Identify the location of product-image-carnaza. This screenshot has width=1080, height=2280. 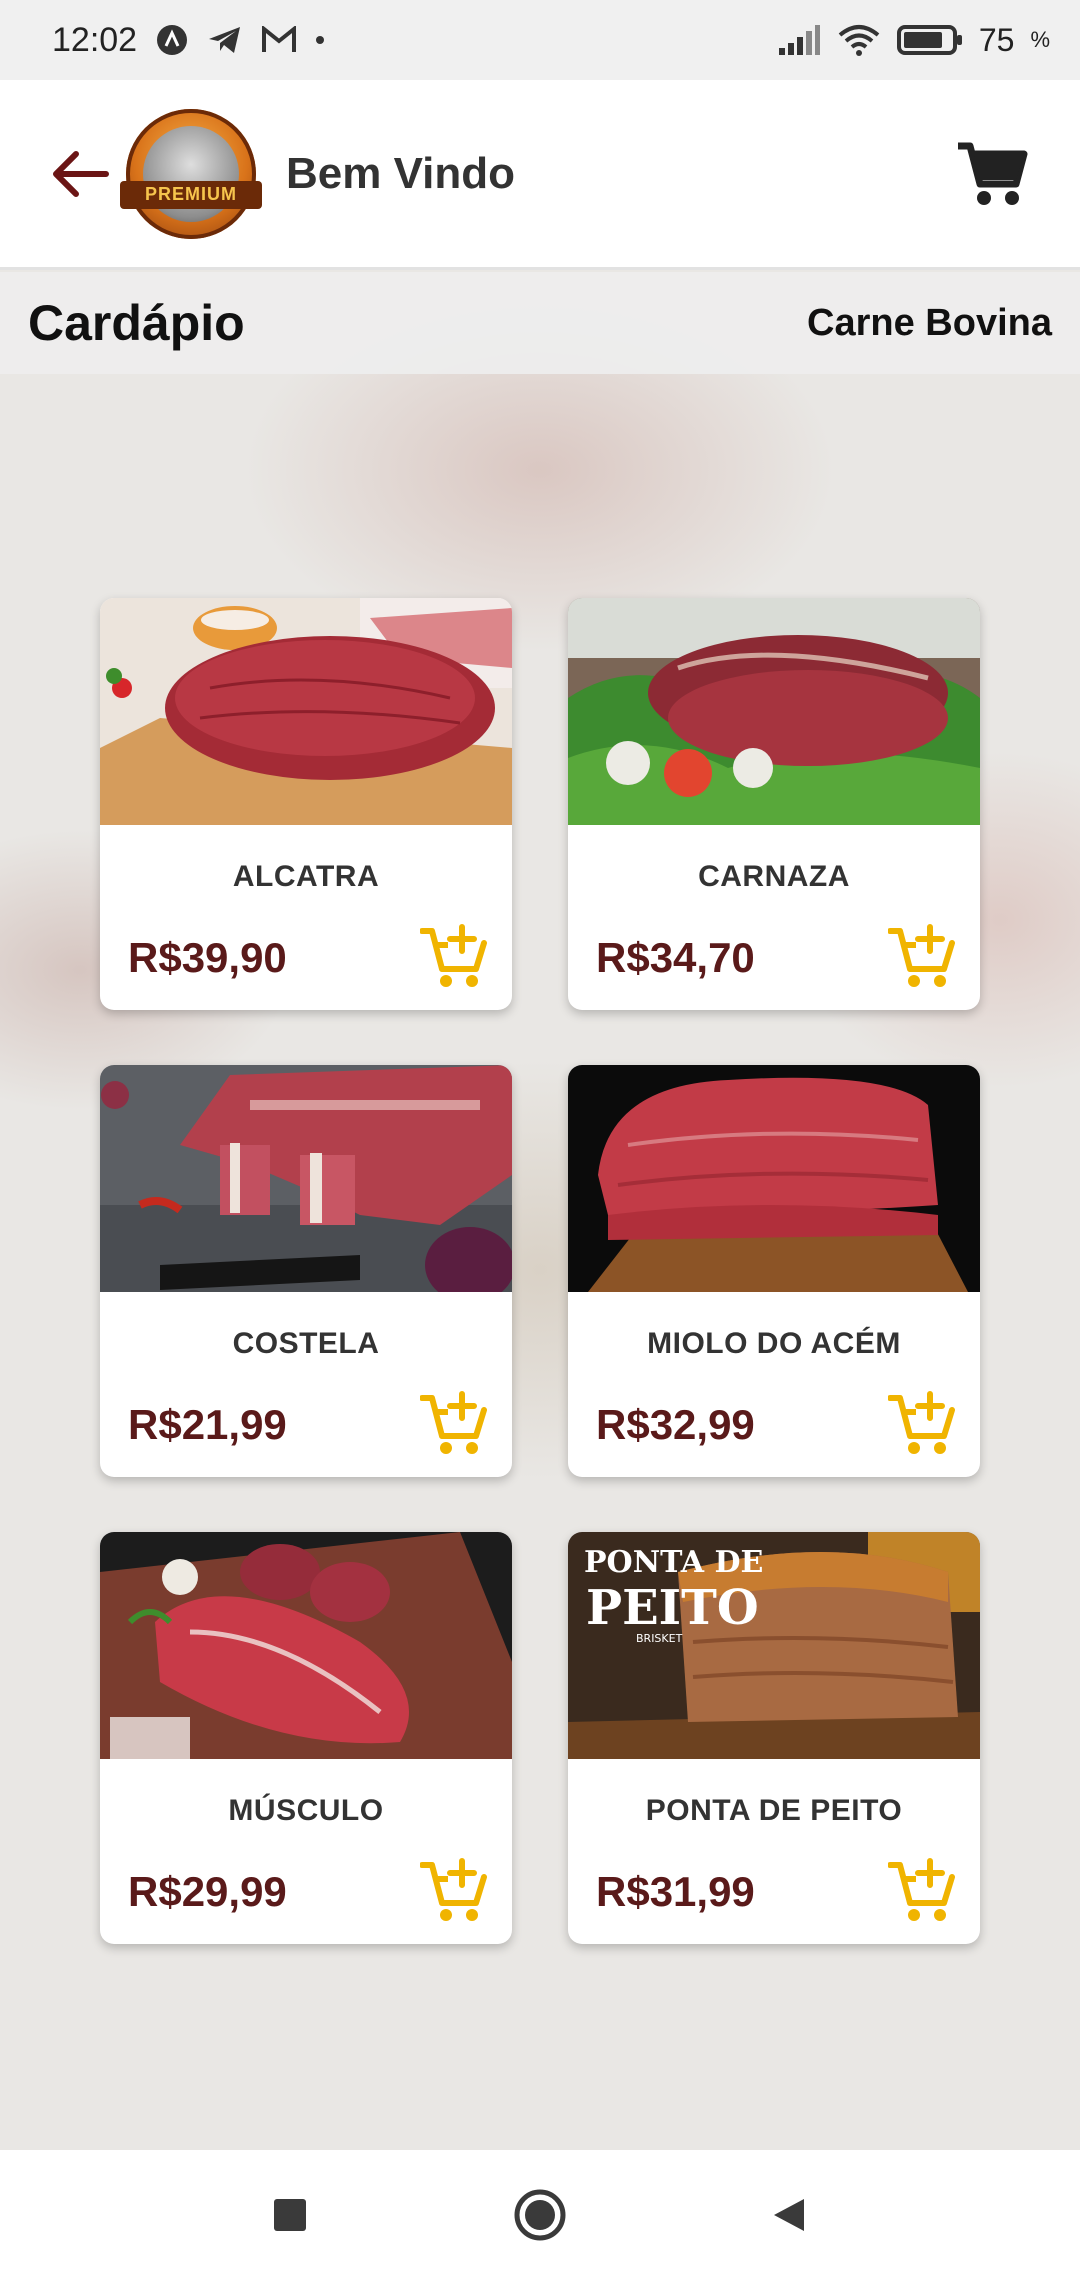
(774, 711).